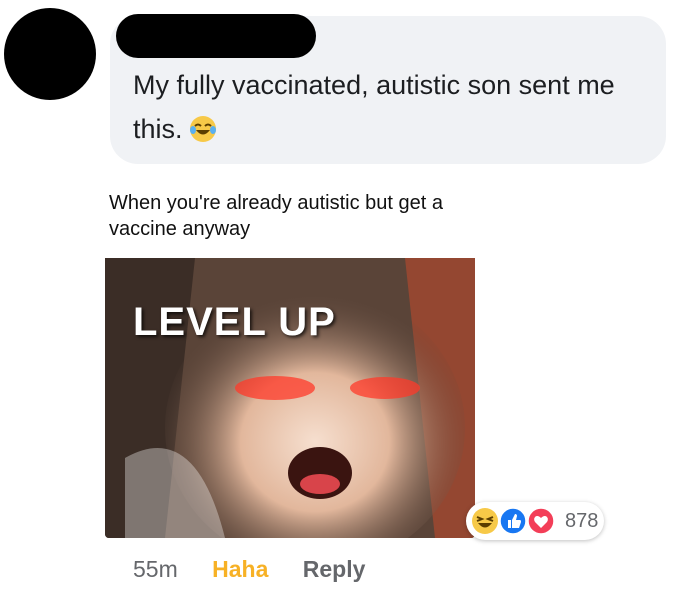 The width and height of the screenshot is (678, 606). What do you see at coordinates (202, 129) in the screenshot?
I see `laughing-tears-emoji-icon` at bounding box center [202, 129].